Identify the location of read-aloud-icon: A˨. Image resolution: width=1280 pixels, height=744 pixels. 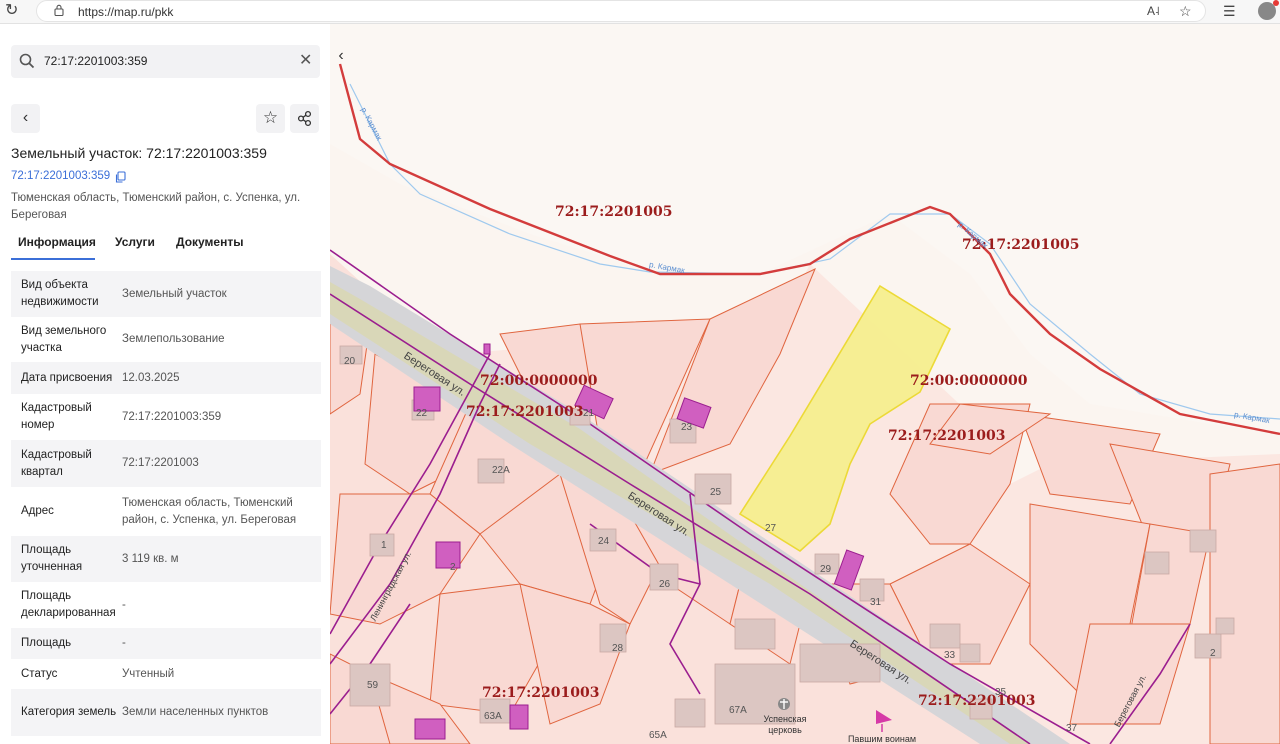
(1153, 11).